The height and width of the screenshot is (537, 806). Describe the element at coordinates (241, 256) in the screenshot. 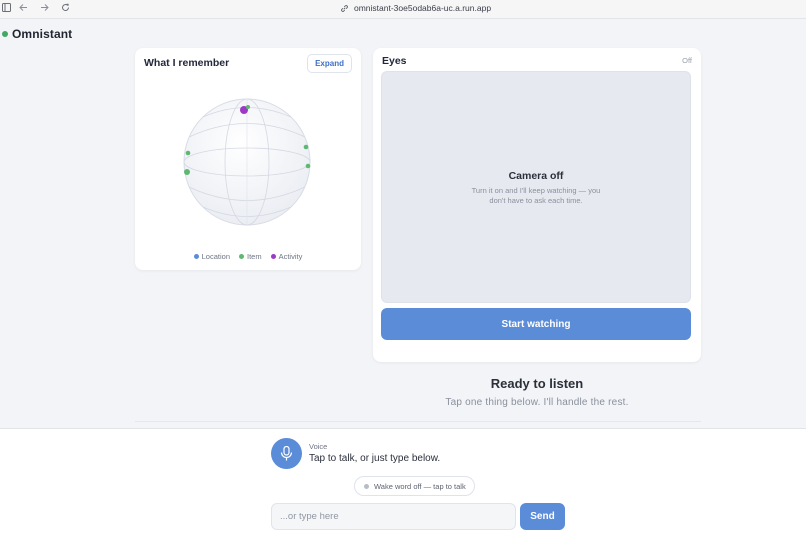

I see `item-swatch` at that location.